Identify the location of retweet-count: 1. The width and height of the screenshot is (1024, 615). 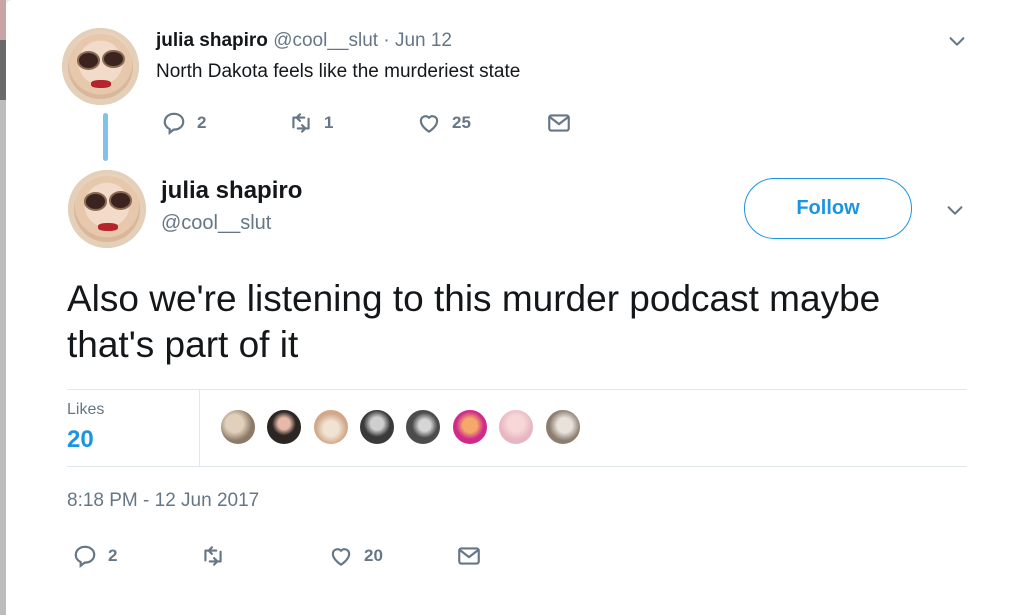
(329, 122).